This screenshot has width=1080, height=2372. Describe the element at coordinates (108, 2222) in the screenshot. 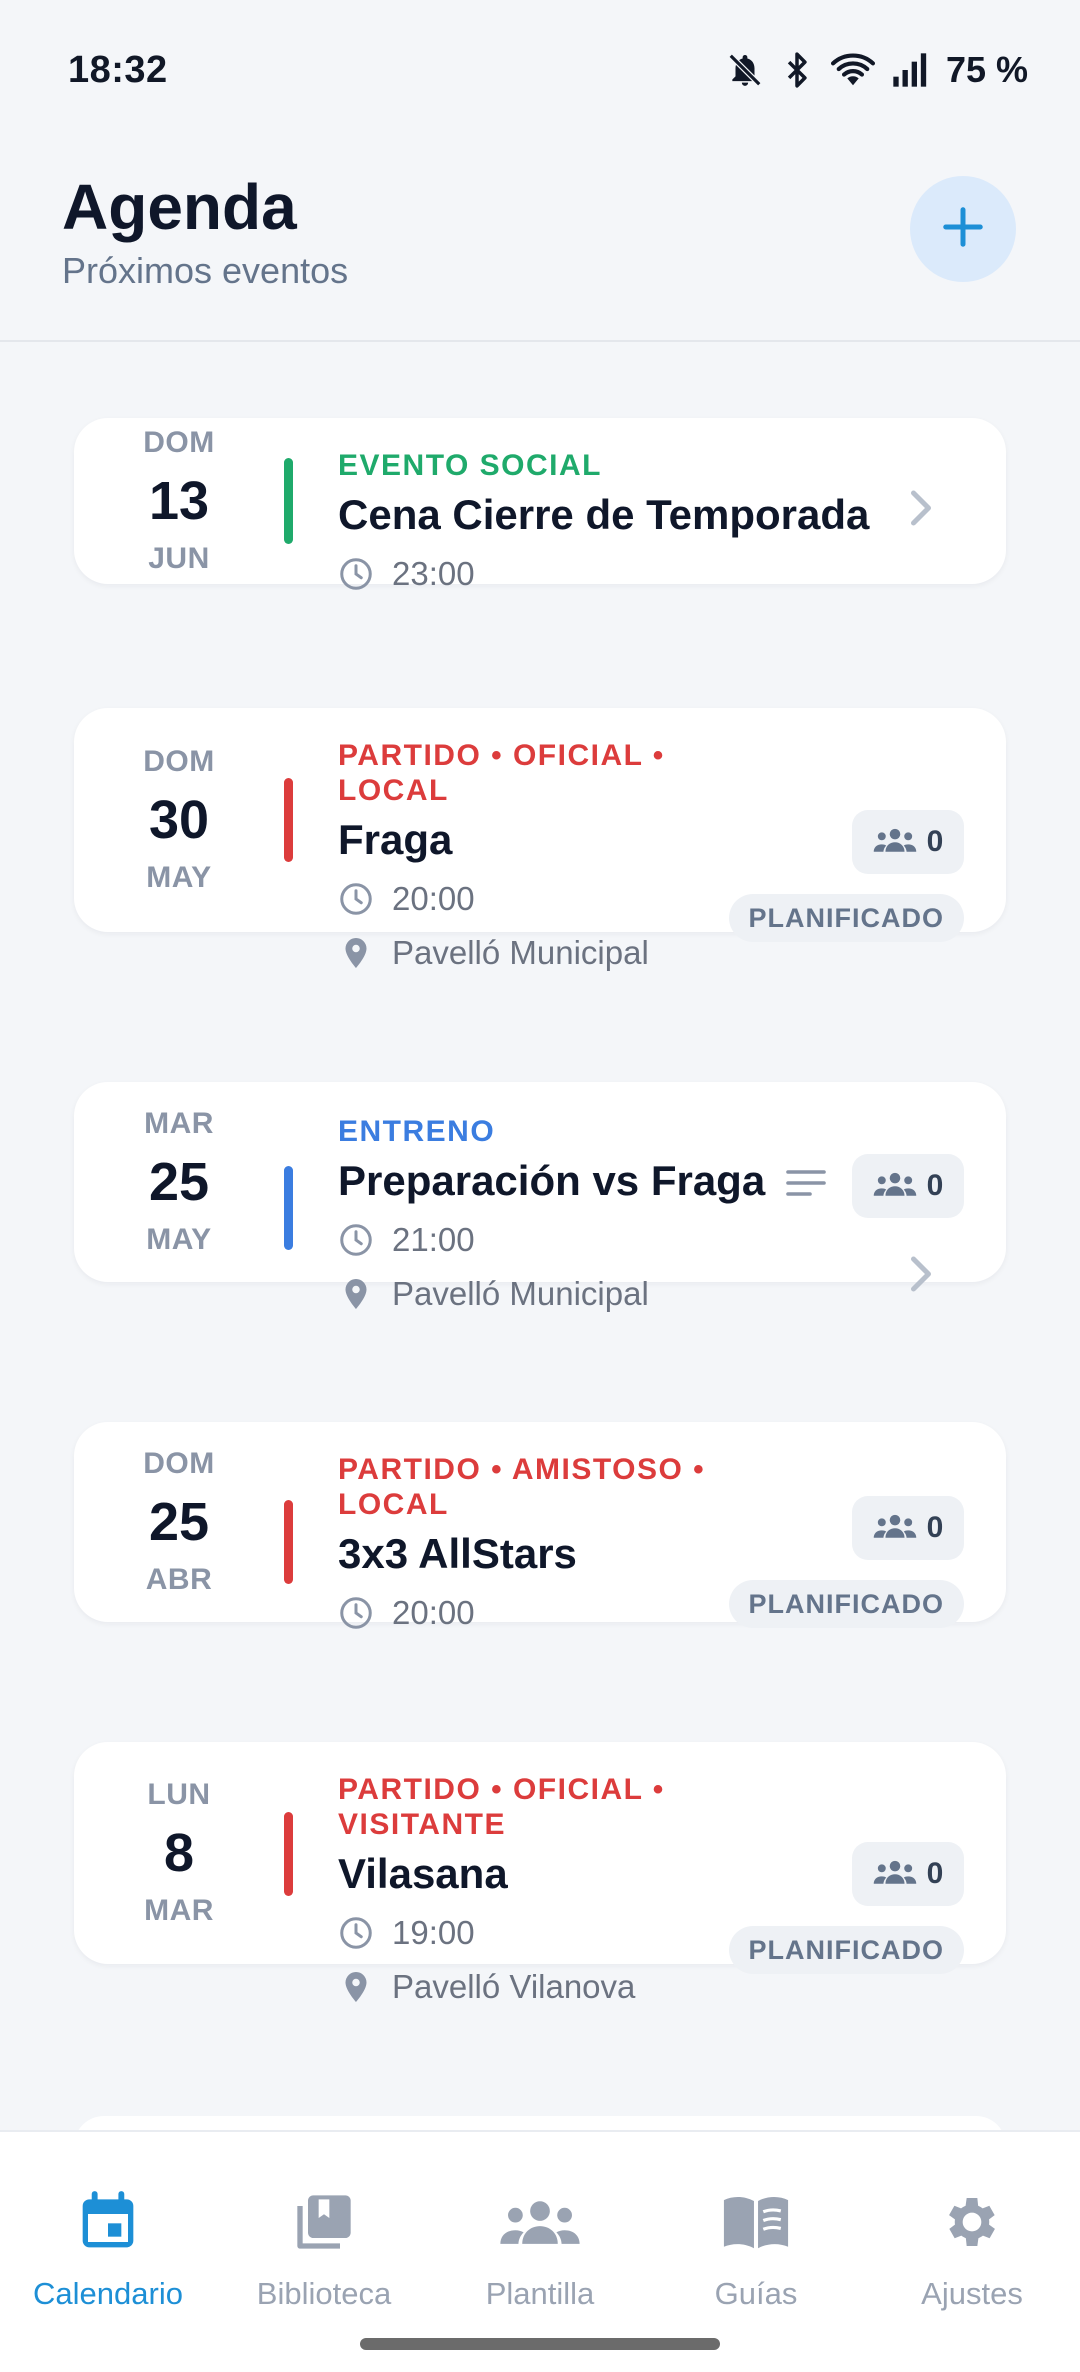

I see `calendar-icon` at that location.